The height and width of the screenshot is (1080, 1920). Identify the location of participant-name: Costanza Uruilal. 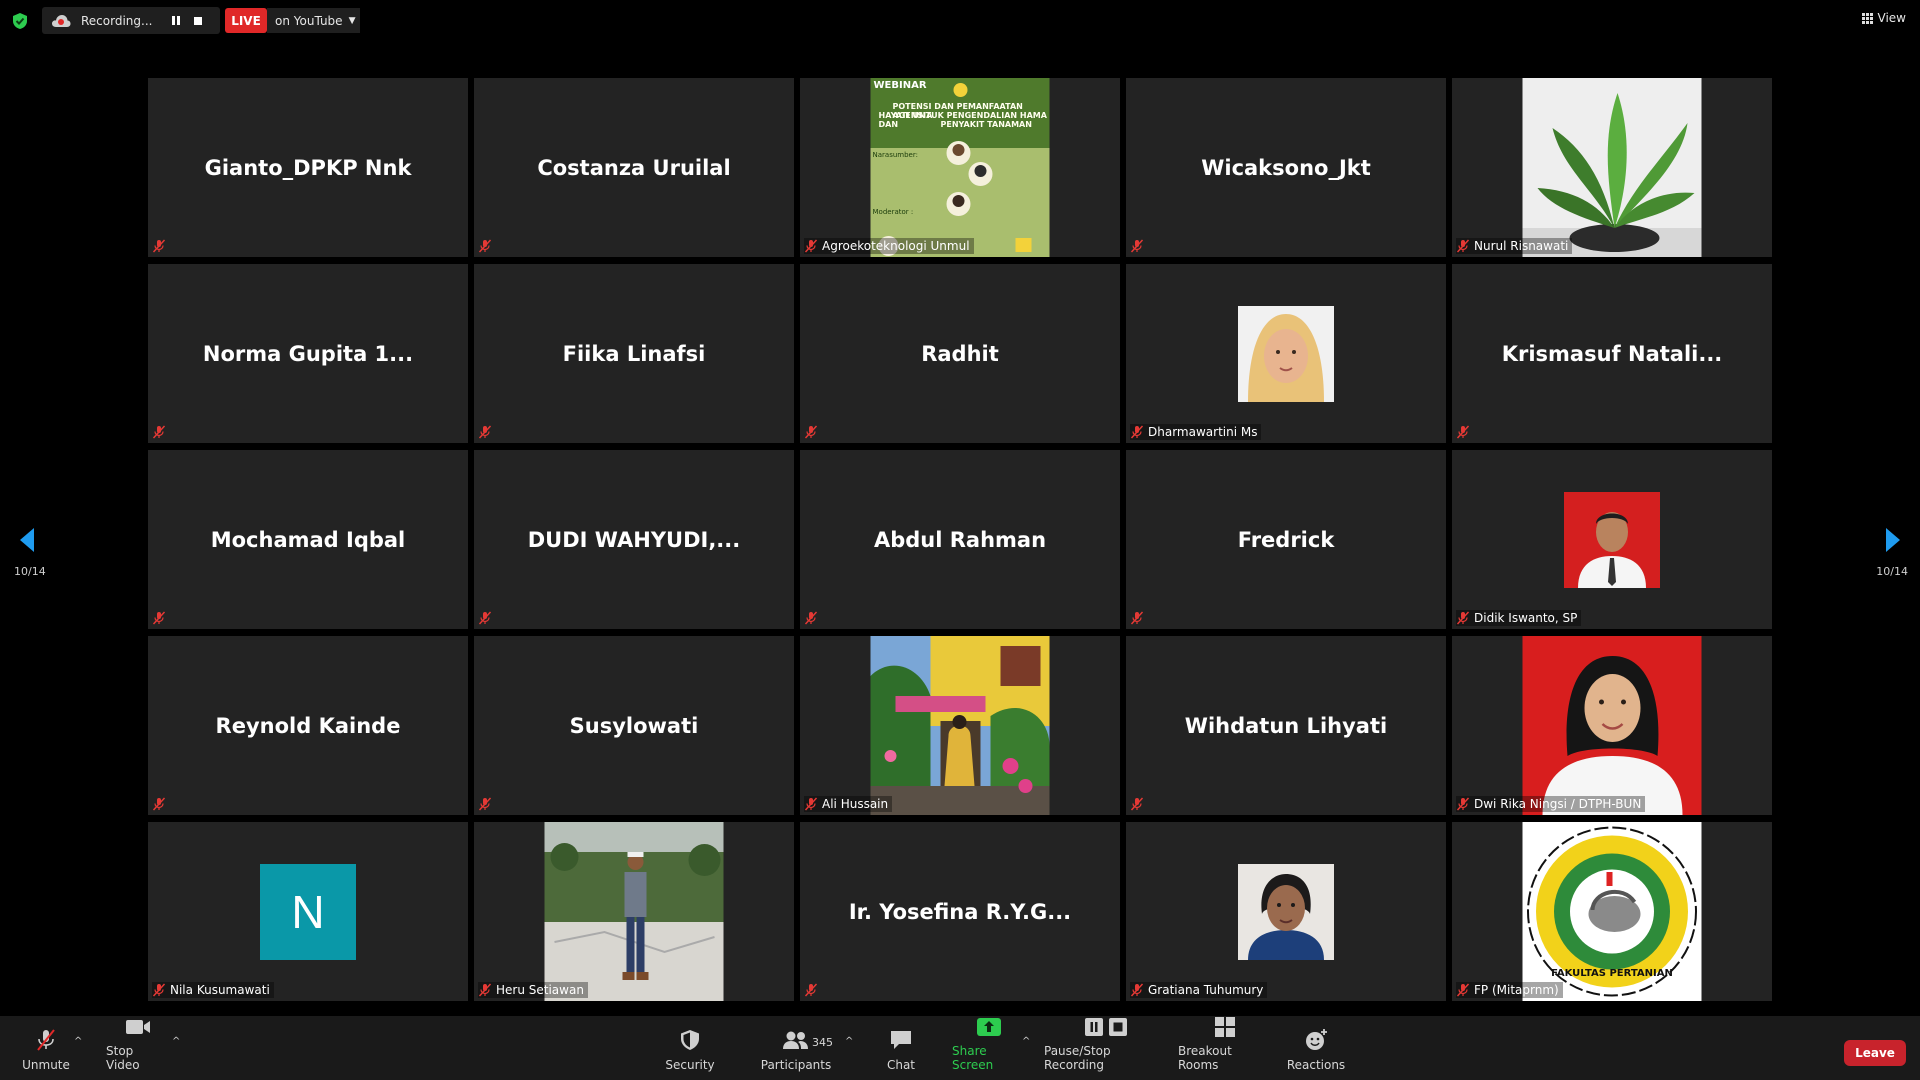
(634, 167).